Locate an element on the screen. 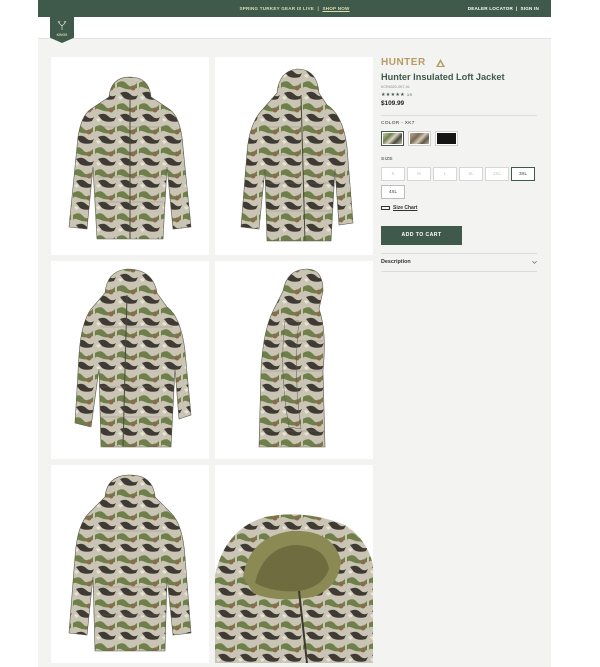 The width and height of the screenshot is (600, 667). antler-icon is located at coordinates (62, 25).